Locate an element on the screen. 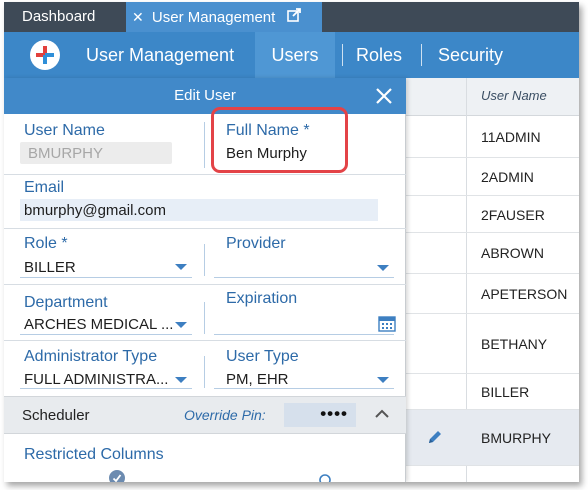  search-icon is located at coordinates (326, 477).